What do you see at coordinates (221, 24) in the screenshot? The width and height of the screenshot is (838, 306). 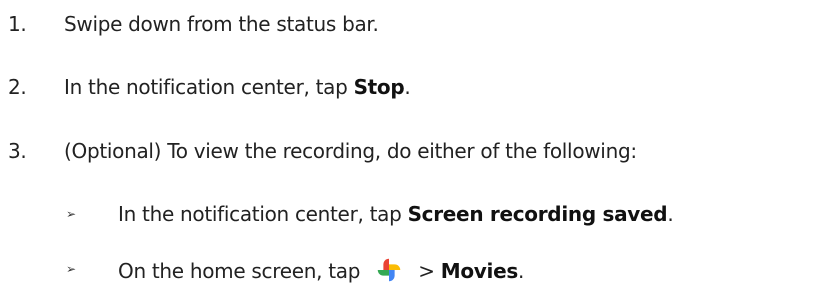 I see `step-text: Swipe down from the status bar.` at bounding box center [221, 24].